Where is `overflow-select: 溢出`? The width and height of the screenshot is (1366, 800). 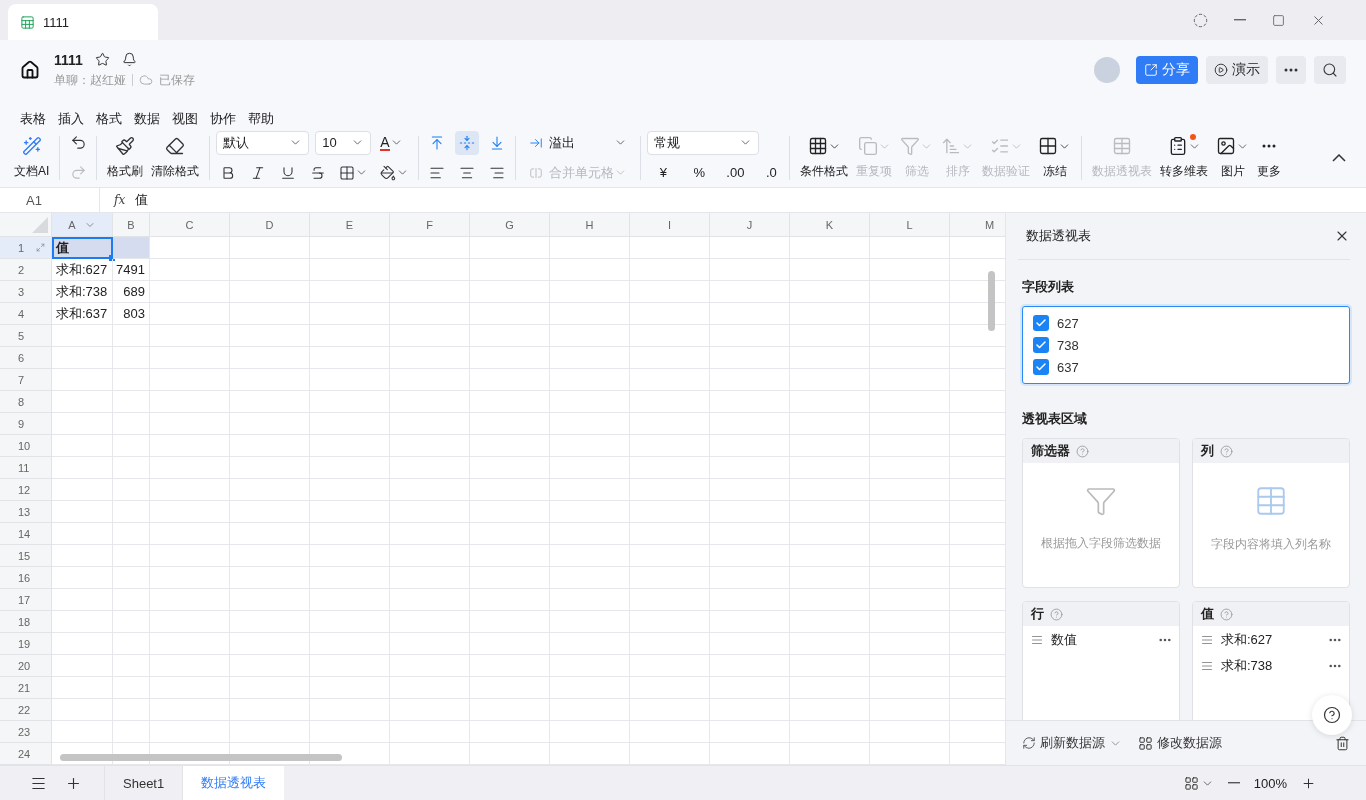 overflow-select: 溢出 is located at coordinates (578, 142).